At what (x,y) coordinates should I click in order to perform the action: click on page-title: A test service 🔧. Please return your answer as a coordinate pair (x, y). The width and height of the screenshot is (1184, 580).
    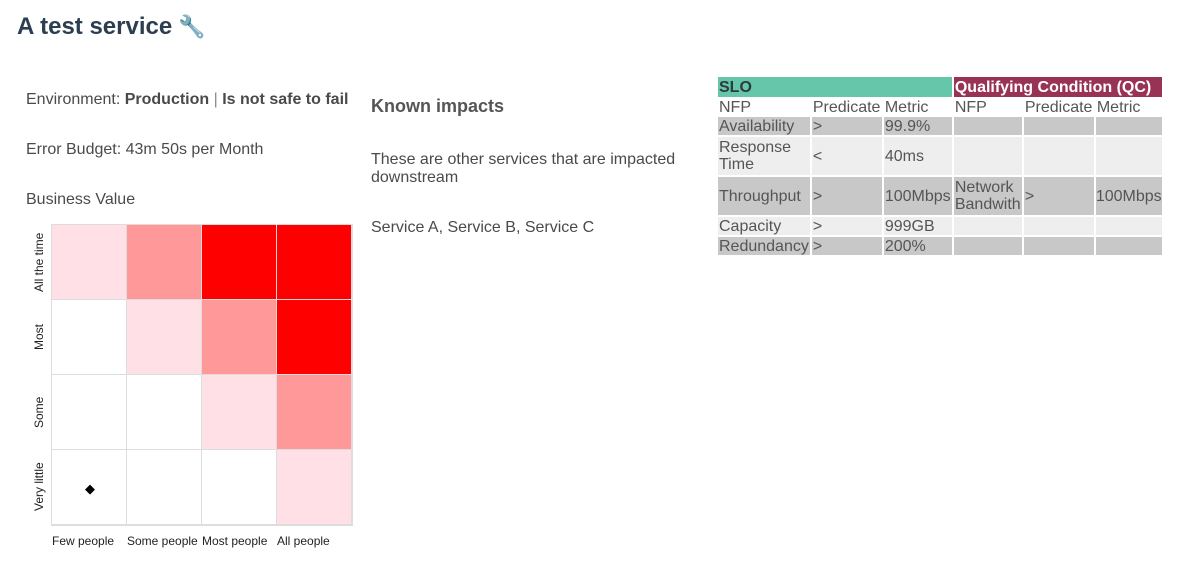
    Looking at the image, I should click on (111, 27).